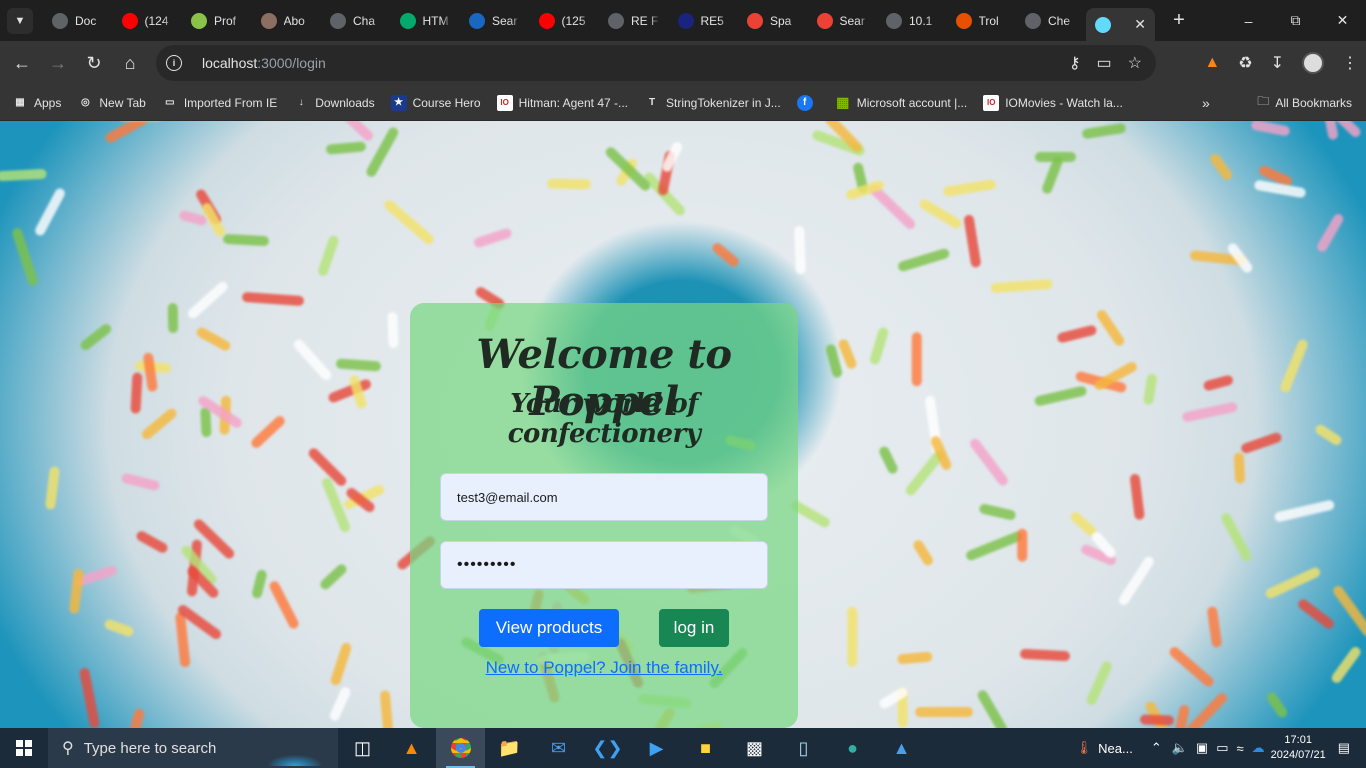 The width and height of the screenshot is (1366, 768). I want to click on menu-kebab-icon: ⋮, so click(1350, 63).